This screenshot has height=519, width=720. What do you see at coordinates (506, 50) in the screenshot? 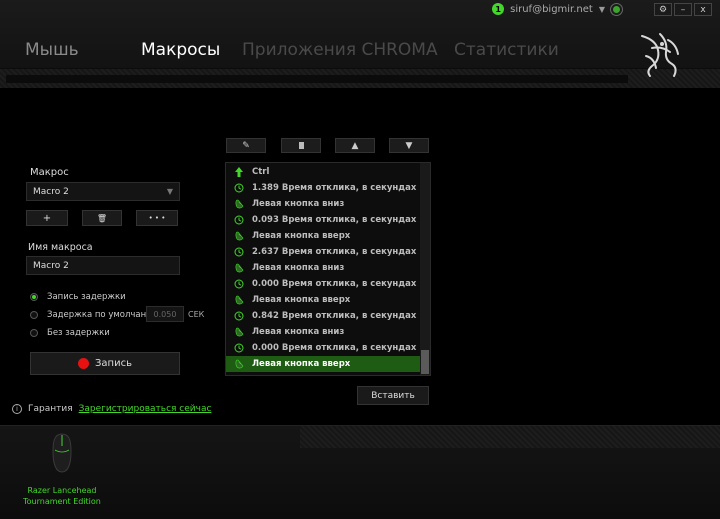
I see `tab-statistics: Статистики` at bounding box center [506, 50].